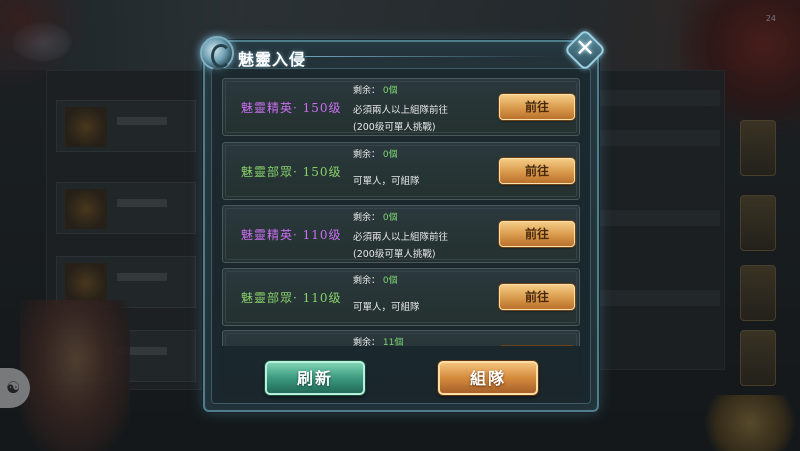  Describe the element at coordinates (401, 171) in the screenshot. I see `list-item: 魅靈部眾· 150级 剩余： 0個 可單人，可組隊 前往` at that location.